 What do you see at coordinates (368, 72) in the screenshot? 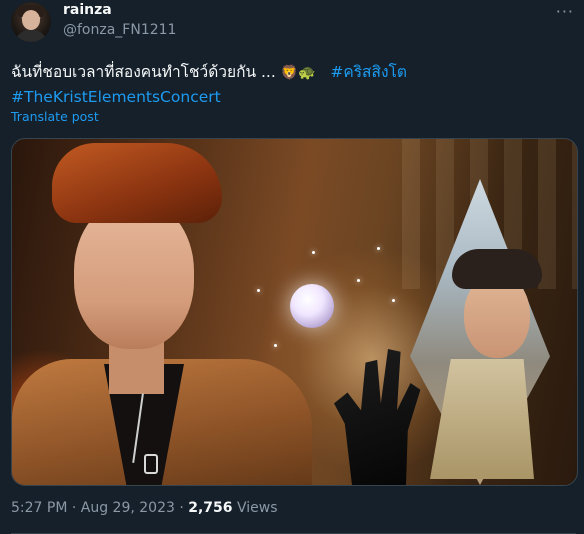
I see `hashtag-link: #คริสสิงโต` at bounding box center [368, 72].